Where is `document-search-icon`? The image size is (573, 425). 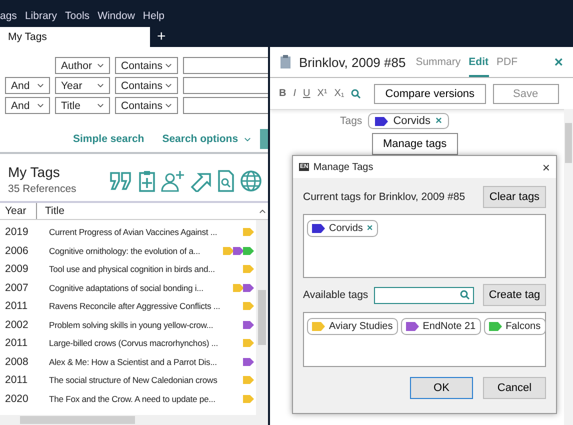 document-search-icon is located at coordinates (226, 181).